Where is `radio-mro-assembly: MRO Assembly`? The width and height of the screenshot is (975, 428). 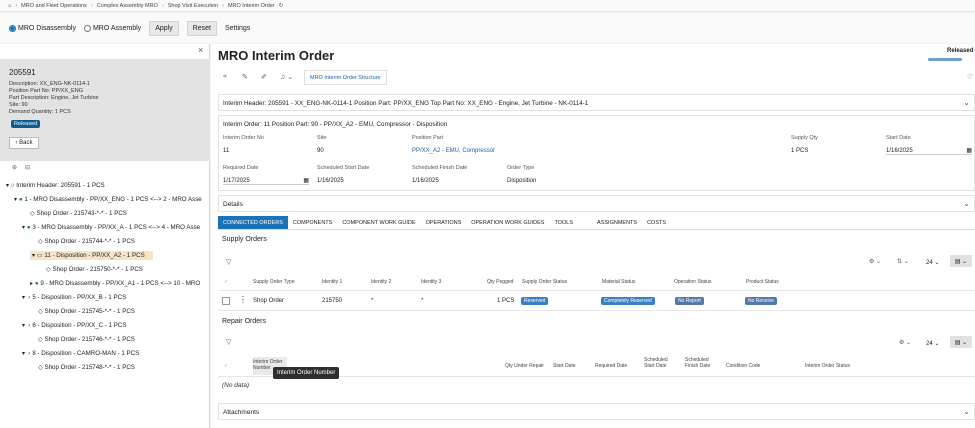 radio-mro-assembly: MRO Assembly is located at coordinates (112, 28).